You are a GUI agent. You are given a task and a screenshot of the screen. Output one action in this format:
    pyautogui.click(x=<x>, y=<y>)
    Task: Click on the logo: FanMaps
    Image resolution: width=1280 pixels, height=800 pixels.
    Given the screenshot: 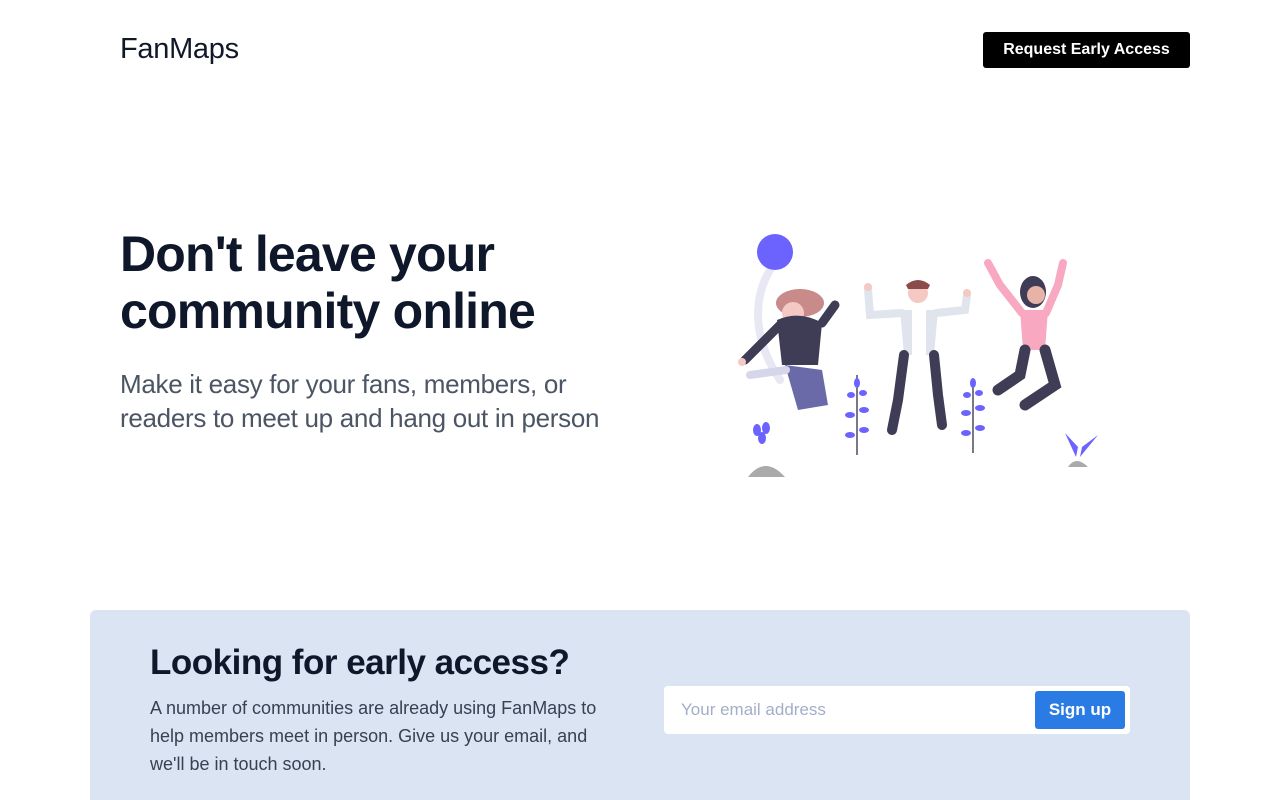 What is the action you would take?
    pyautogui.click(x=179, y=49)
    